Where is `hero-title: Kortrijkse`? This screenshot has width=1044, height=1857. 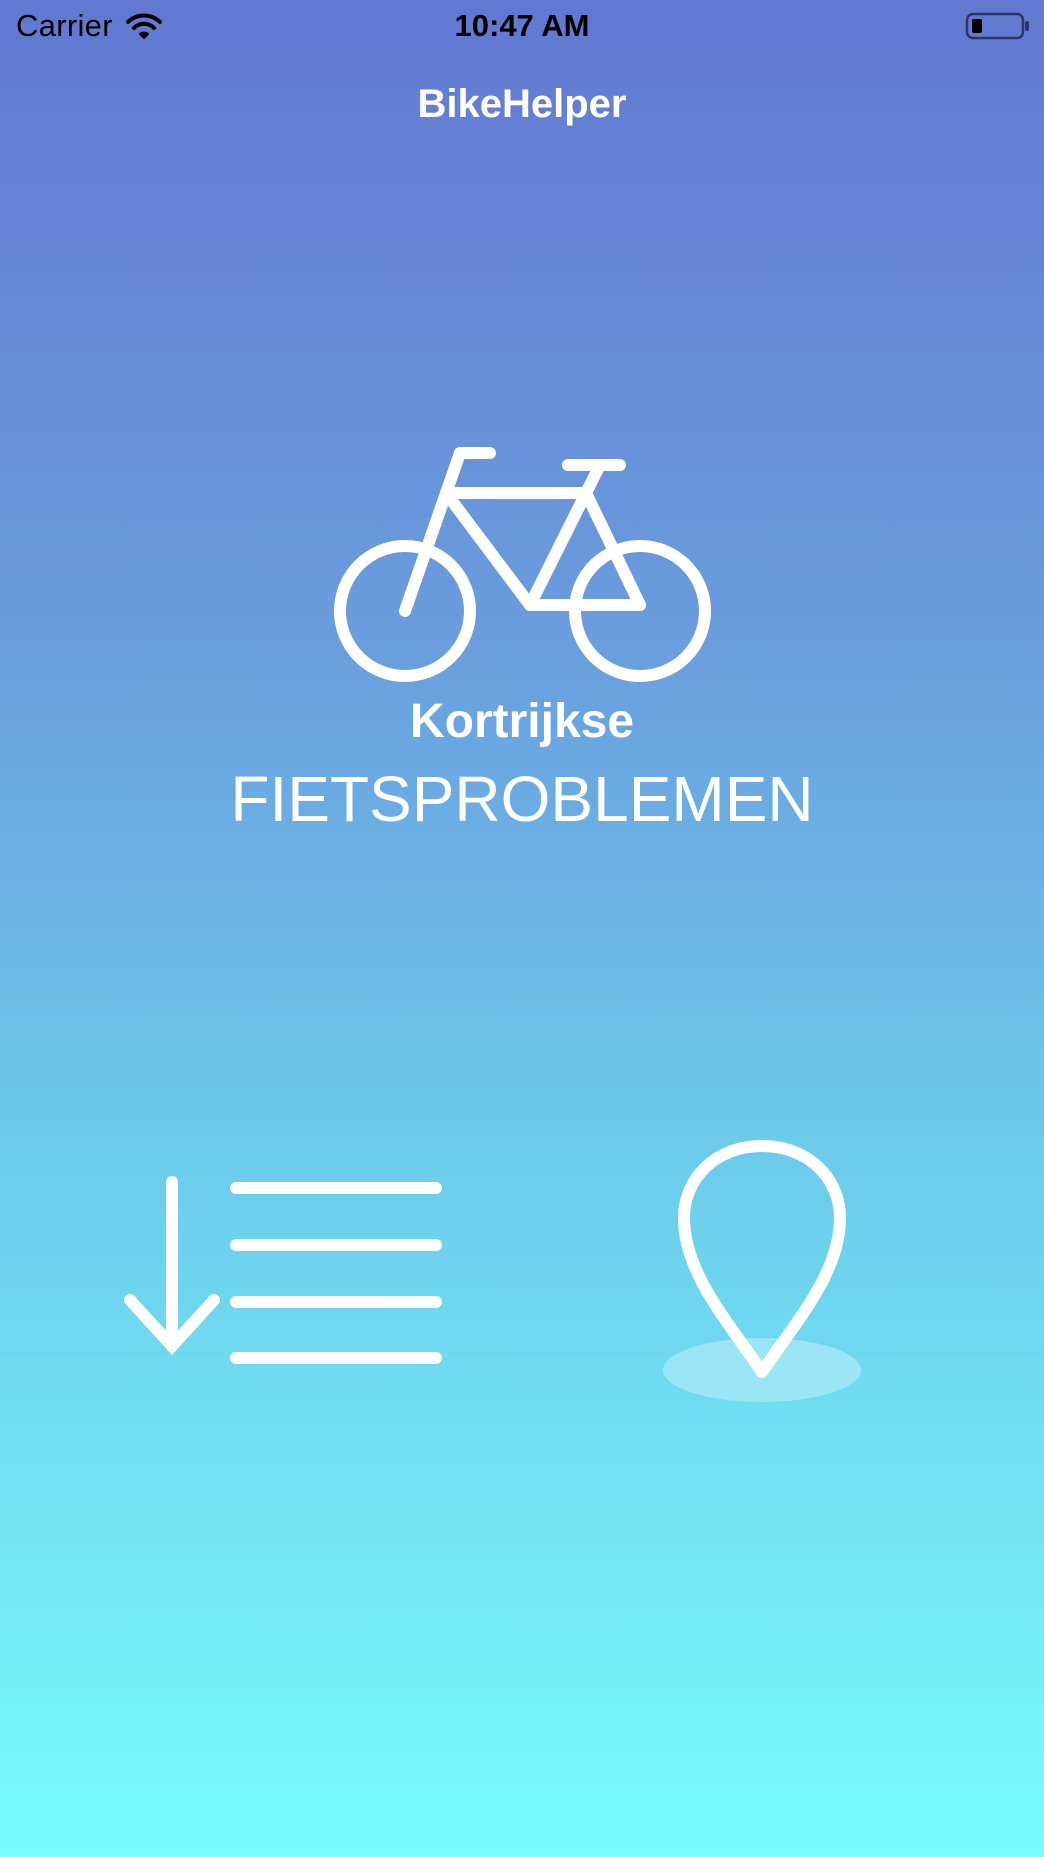 hero-title: Kortrijkse is located at coordinates (522, 721).